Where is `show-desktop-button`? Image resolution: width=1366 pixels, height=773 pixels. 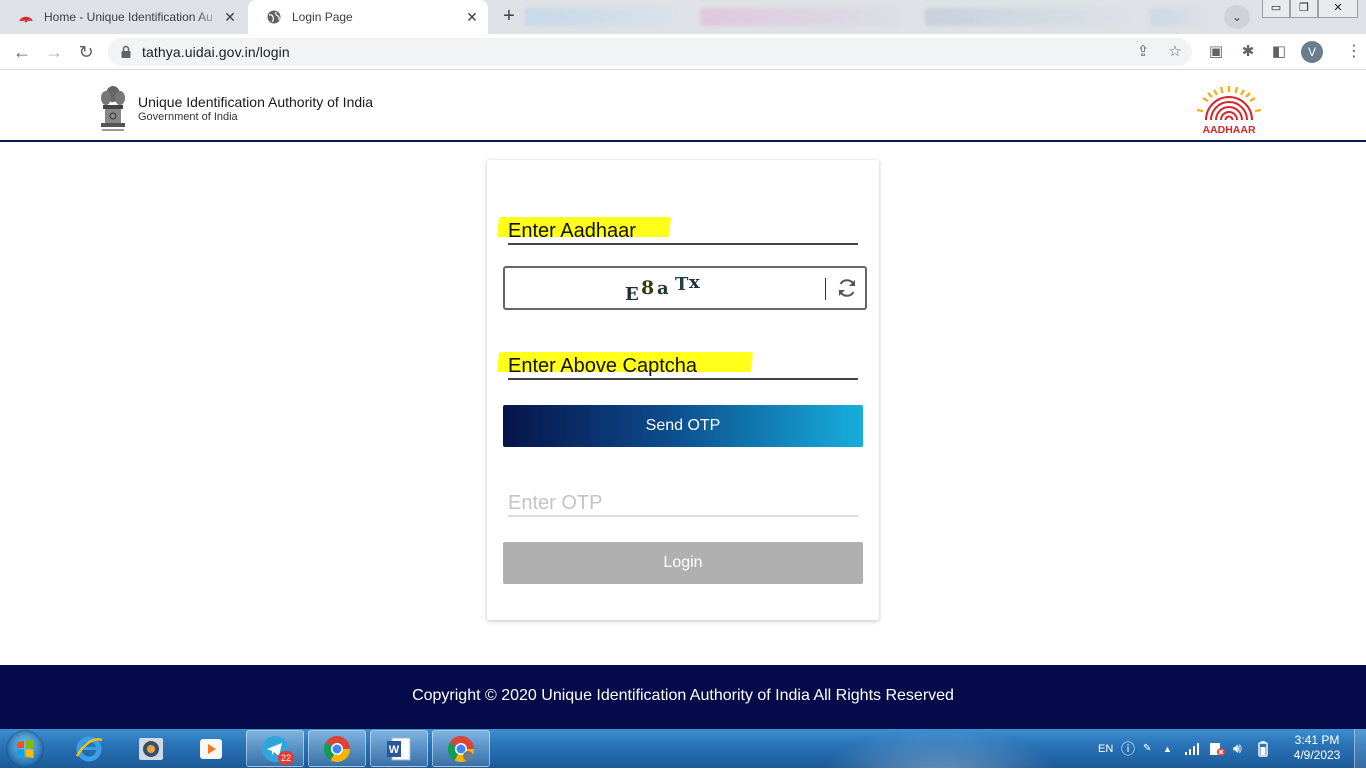 show-desktop-button is located at coordinates (1360, 748).